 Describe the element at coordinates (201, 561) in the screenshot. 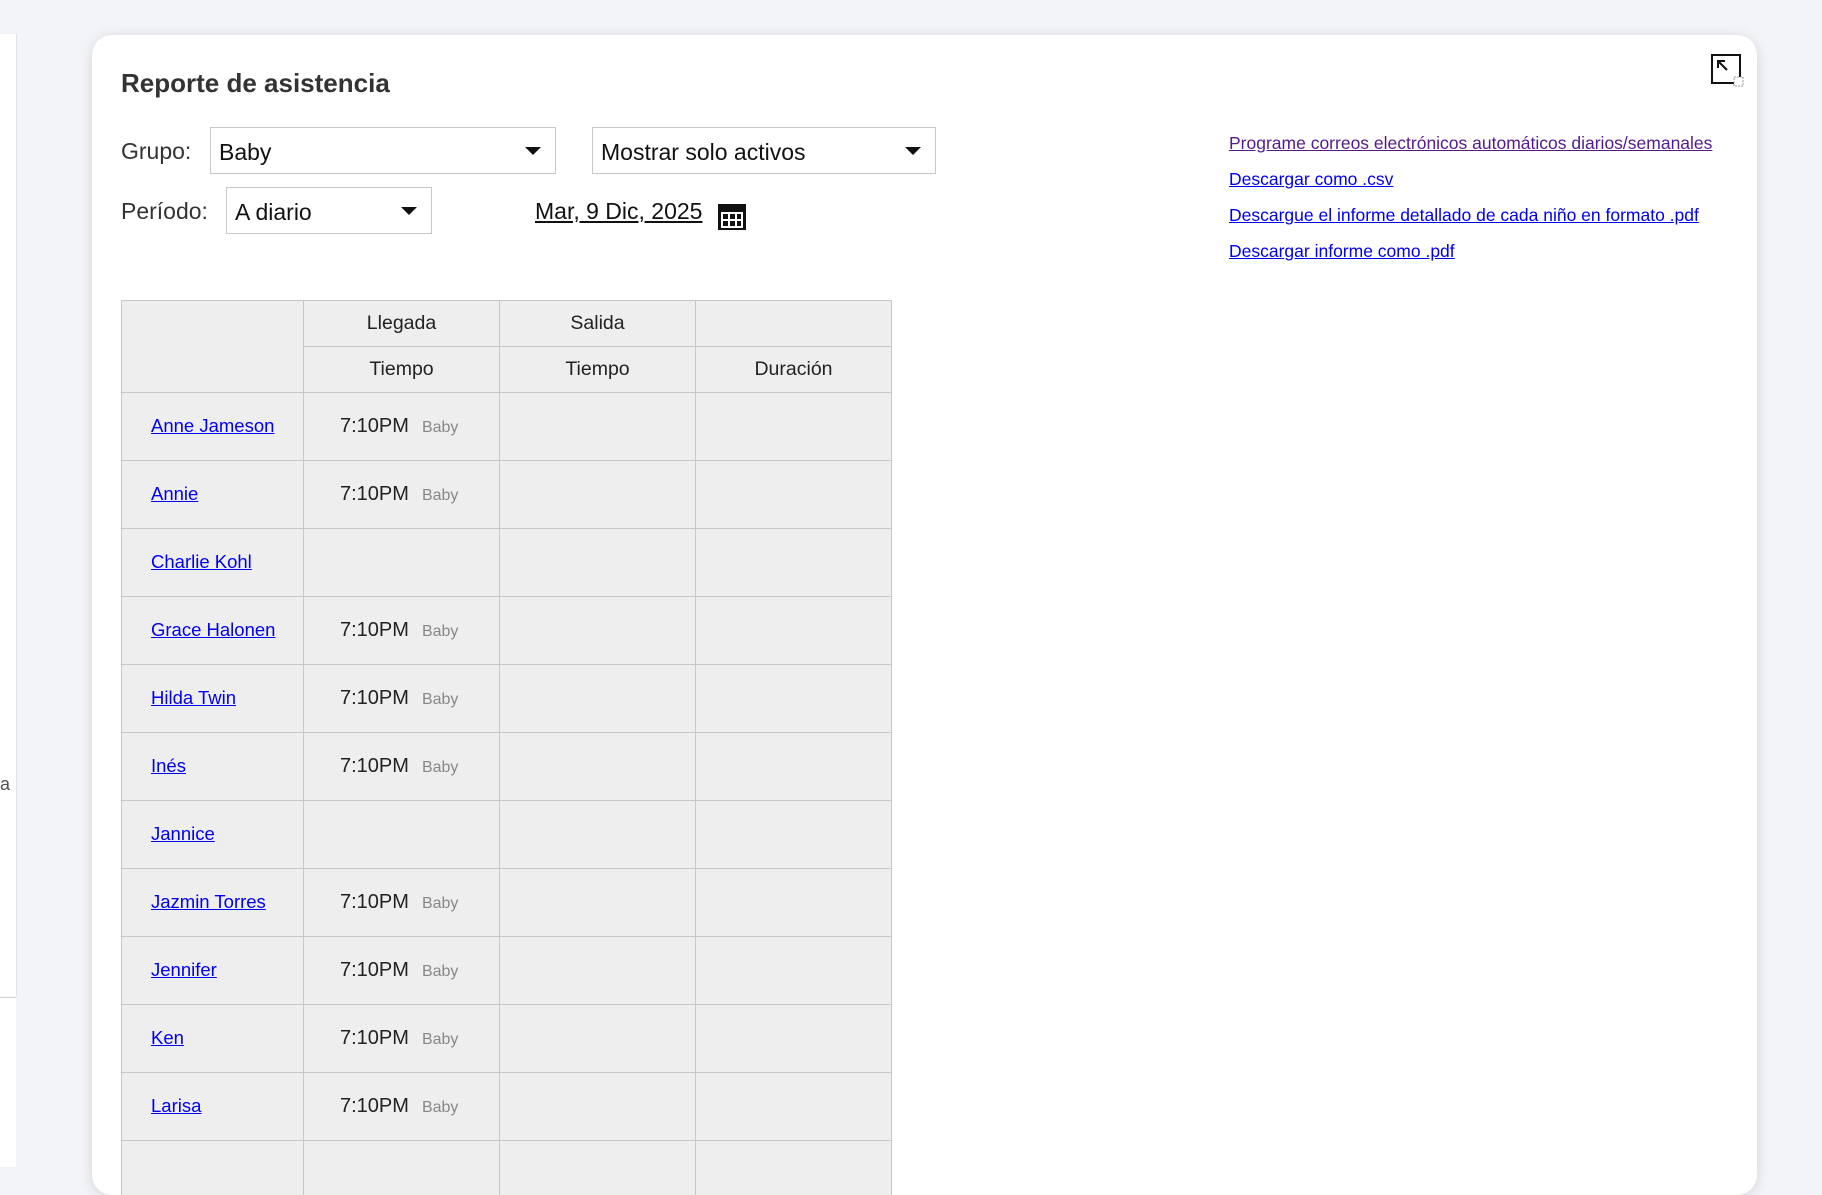

I see `child-name-link: Charlie Kohl` at that location.